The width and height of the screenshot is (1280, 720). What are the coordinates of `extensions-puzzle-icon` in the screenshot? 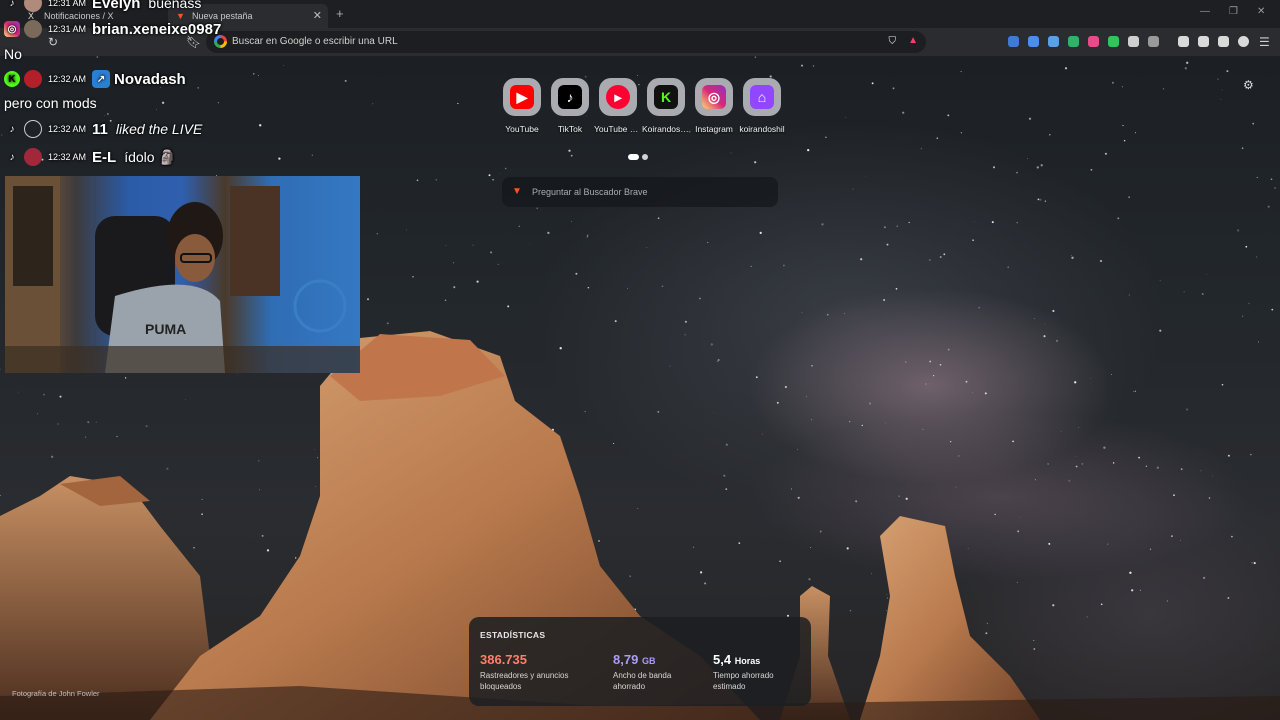 It's located at (1133, 41).